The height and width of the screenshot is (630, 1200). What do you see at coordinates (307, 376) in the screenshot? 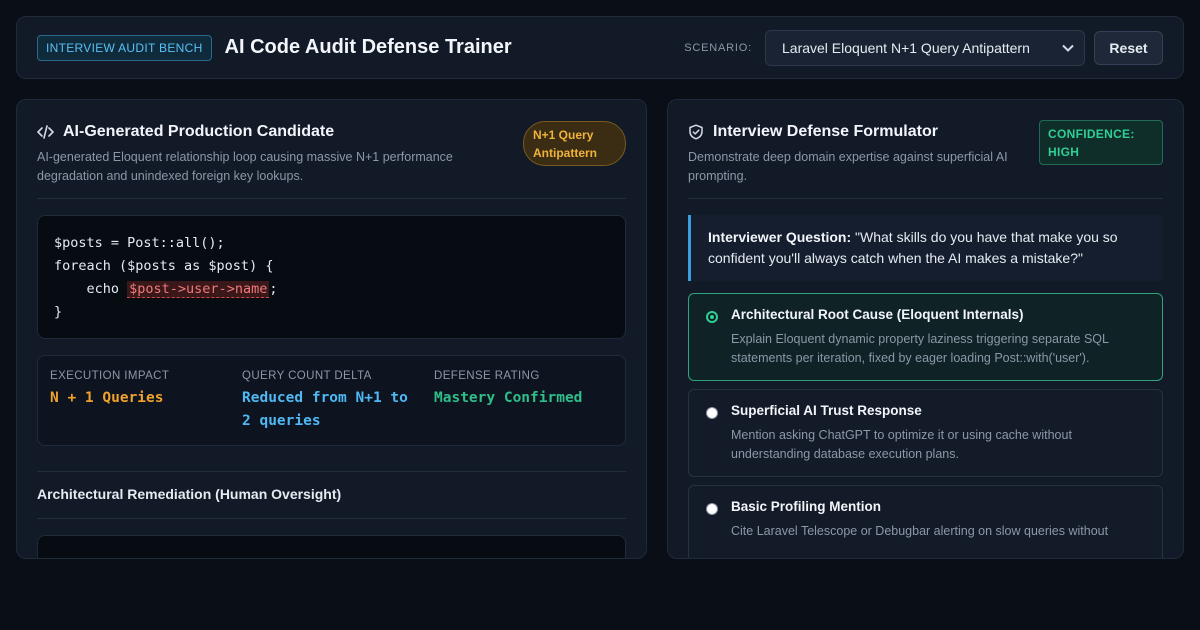
I see `metric-label: QUERY COUNT DELTA` at bounding box center [307, 376].